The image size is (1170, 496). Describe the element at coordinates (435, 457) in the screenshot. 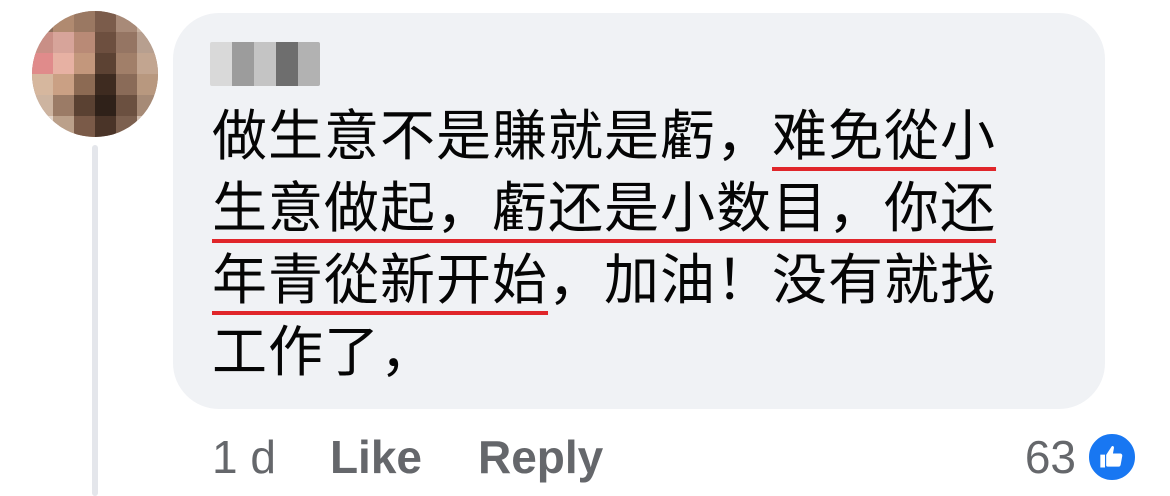

I see `comment-actions: 1 d Like Reply` at that location.